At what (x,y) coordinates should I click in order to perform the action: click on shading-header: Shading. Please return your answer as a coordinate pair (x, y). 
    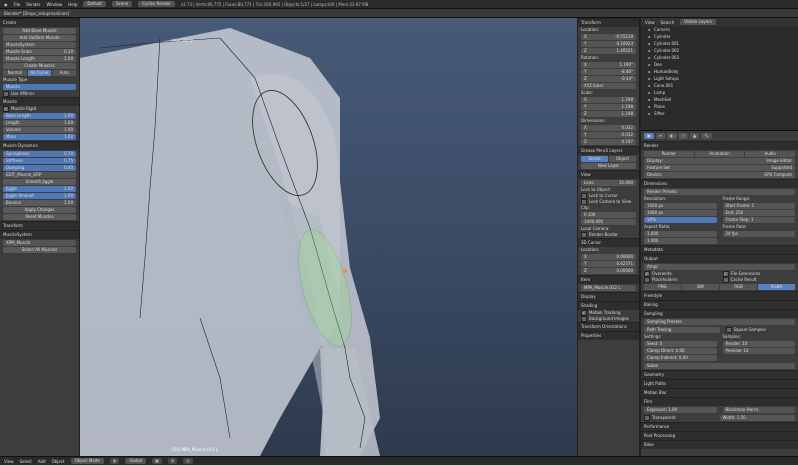
    Looking at the image, I should click on (608, 305).